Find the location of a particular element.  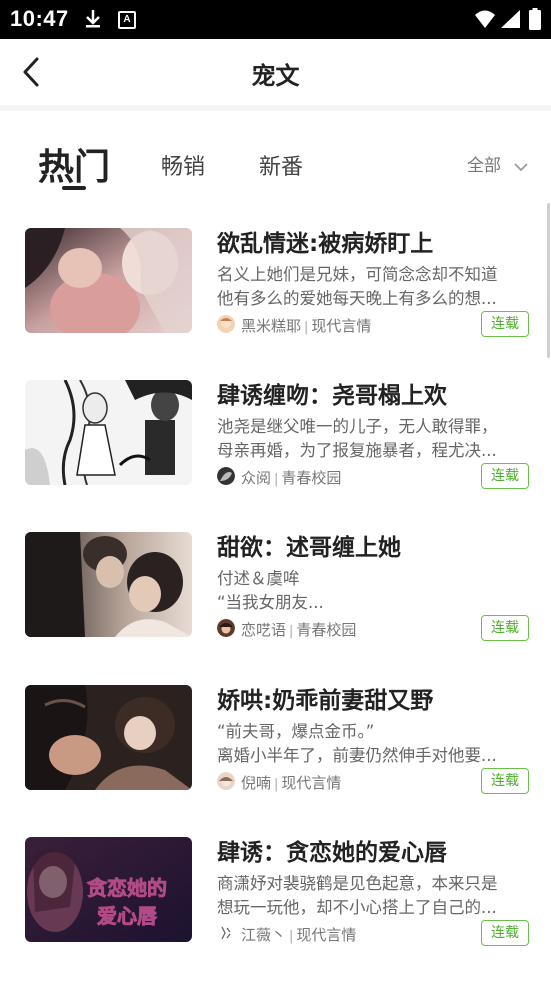

tab-new: 新番 is located at coordinates (281, 165).